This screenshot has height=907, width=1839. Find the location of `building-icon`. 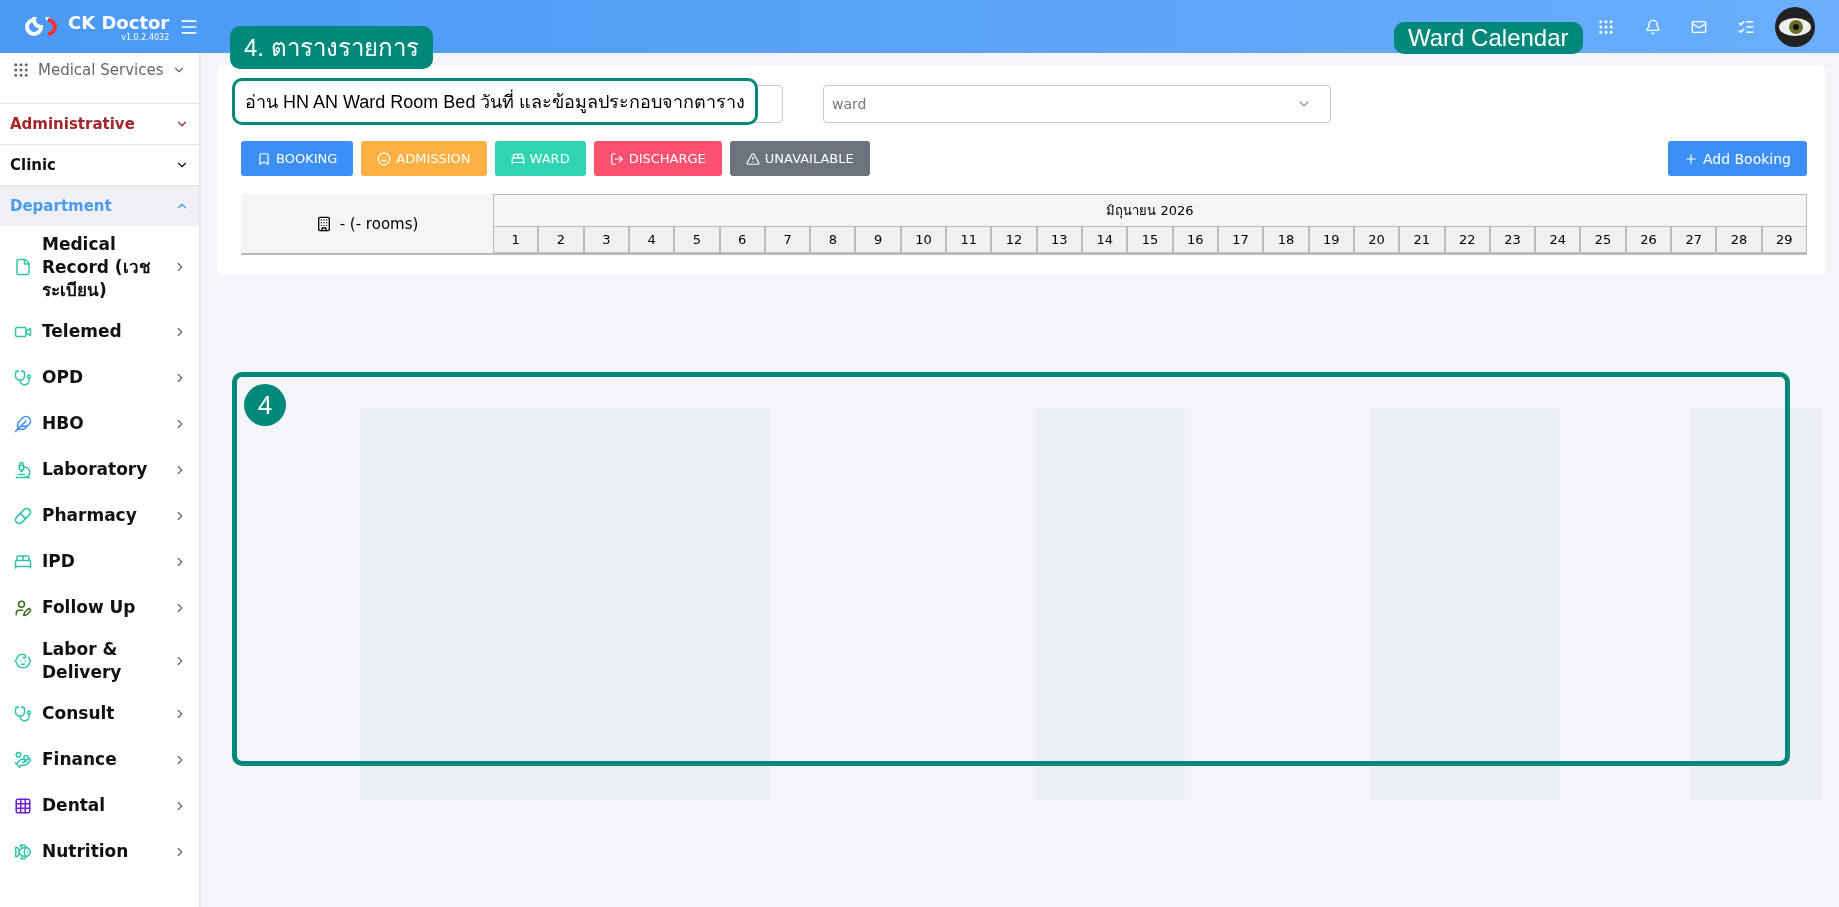

building-icon is located at coordinates (323, 223).